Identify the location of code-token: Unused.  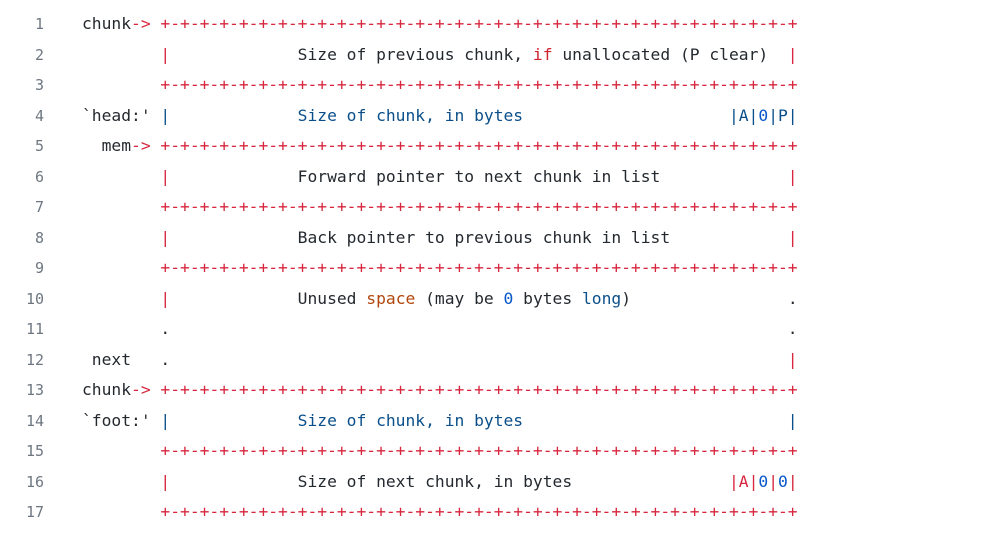
(268, 298).